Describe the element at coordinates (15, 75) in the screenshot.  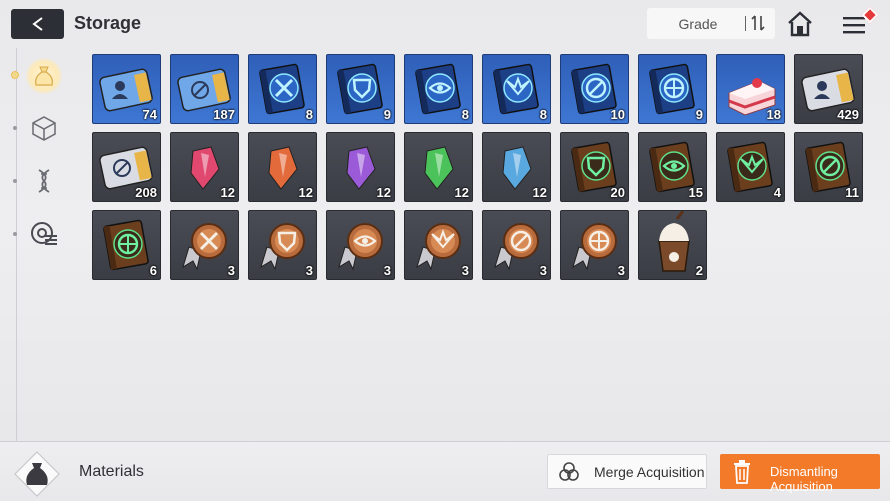
I see `sidebar-dot-active` at that location.